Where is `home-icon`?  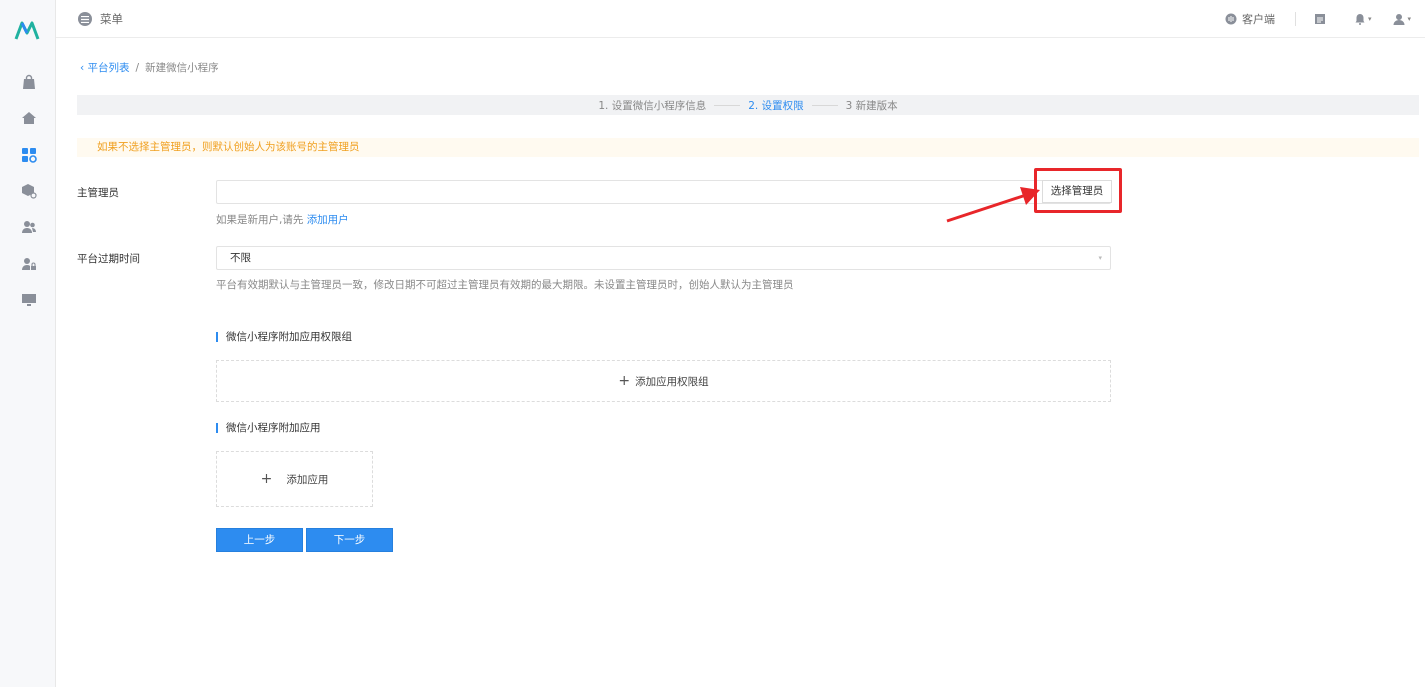
home-icon is located at coordinates (29, 118).